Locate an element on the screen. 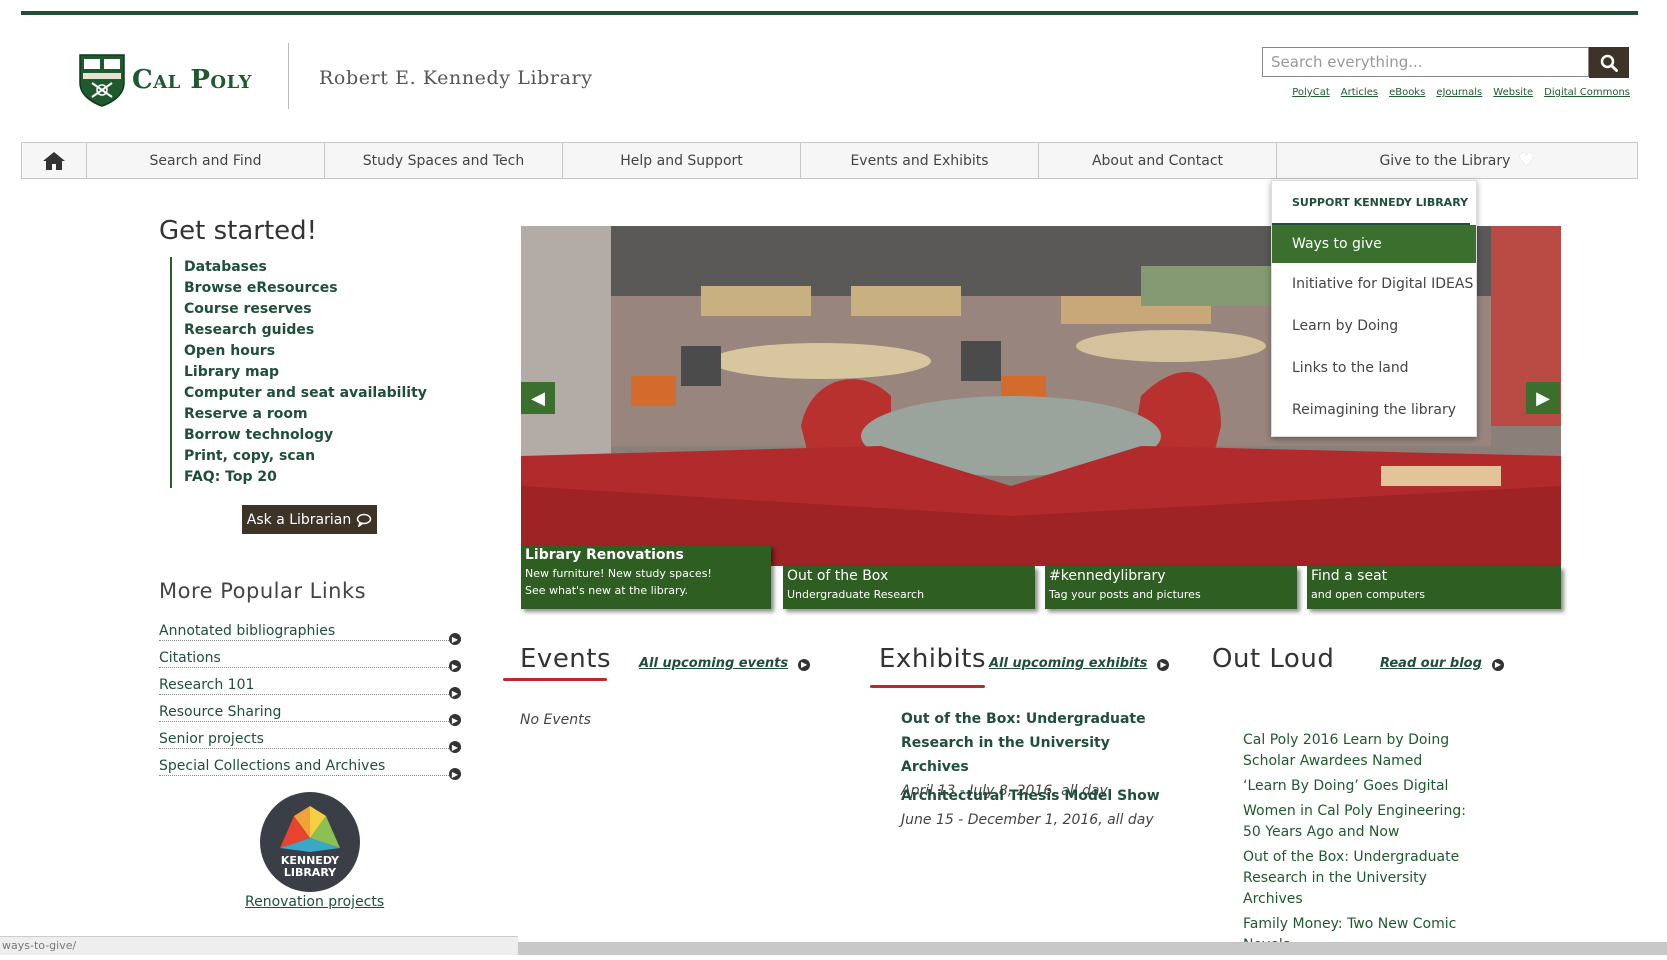 This screenshot has width=1667, height=960. ask-librarian-button: Ask a Librarian is located at coordinates (309, 519).